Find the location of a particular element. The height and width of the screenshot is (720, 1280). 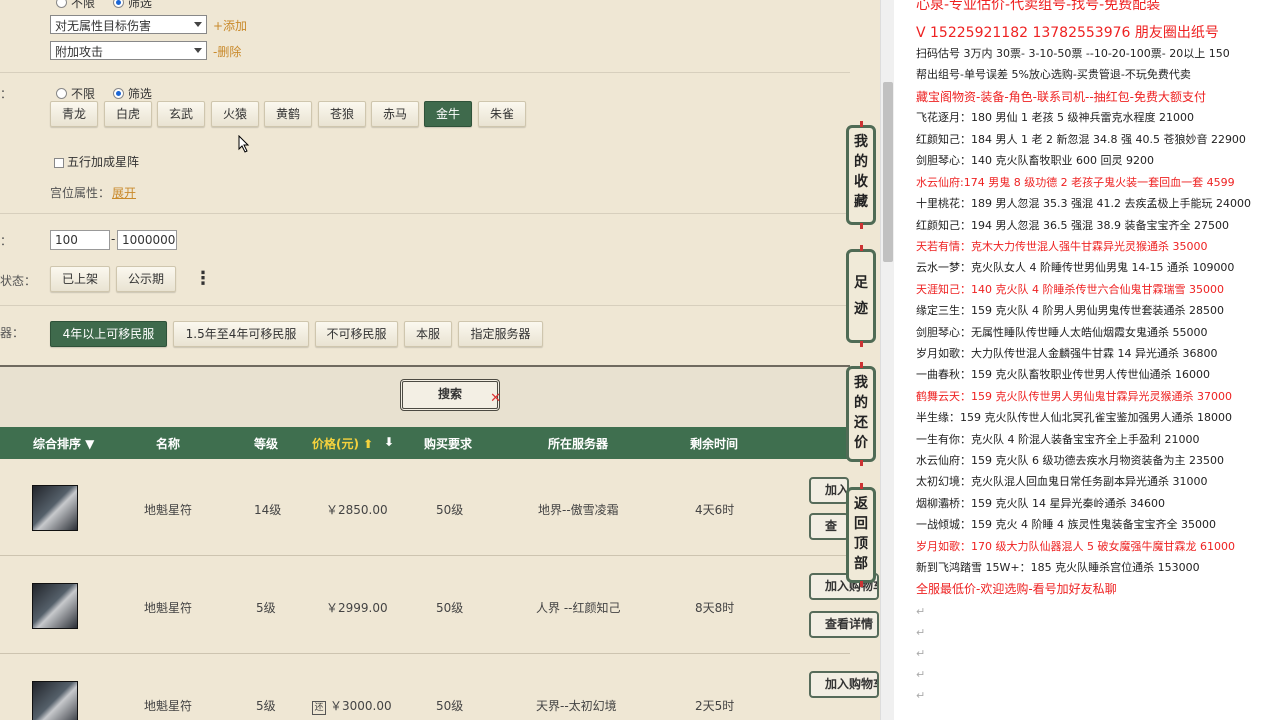

my-favorites-tab: 我的收藏 is located at coordinates (861, 175).